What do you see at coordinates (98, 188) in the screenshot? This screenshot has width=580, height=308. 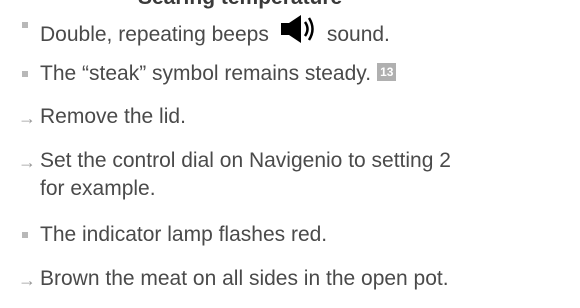 I see `action-text-continued: for example.` at bounding box center [98, 188].